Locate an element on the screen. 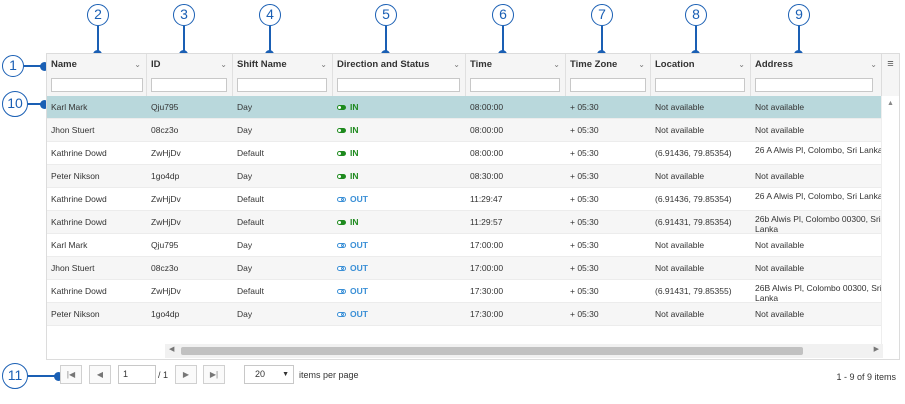 This screenshot has width=905, height=404. next-page-icon: ▶ is located at coordinates (186, 374).